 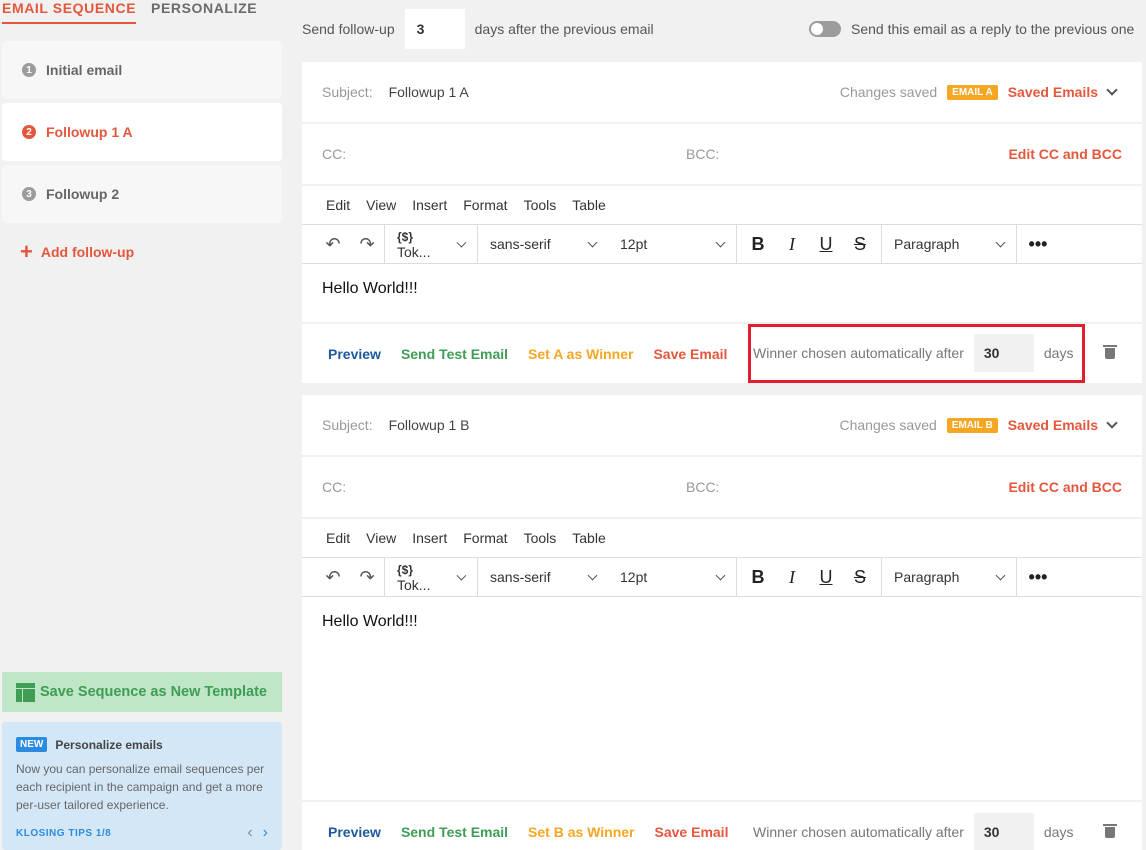 What do you see at coordinates (722, 205) in the screenshot?
I see `editor-menu-bar: Edit View Insert Format Tools Table` at bounding box center [722, 205].